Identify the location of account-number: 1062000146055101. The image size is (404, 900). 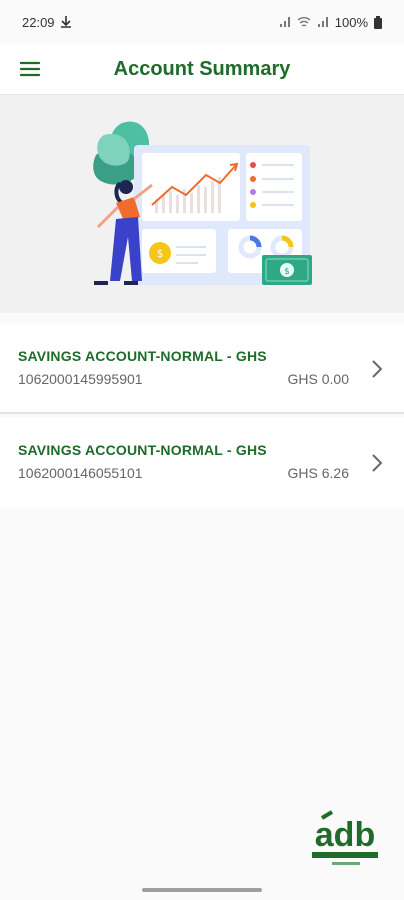
(80, 473).